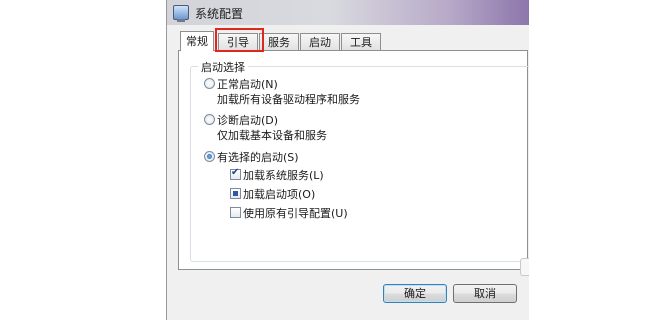 This screenshot has height=320, width=670. Describe the element at coordinates (223, 67) in the screenshot. I see `group-title: 启动选择` at that location.